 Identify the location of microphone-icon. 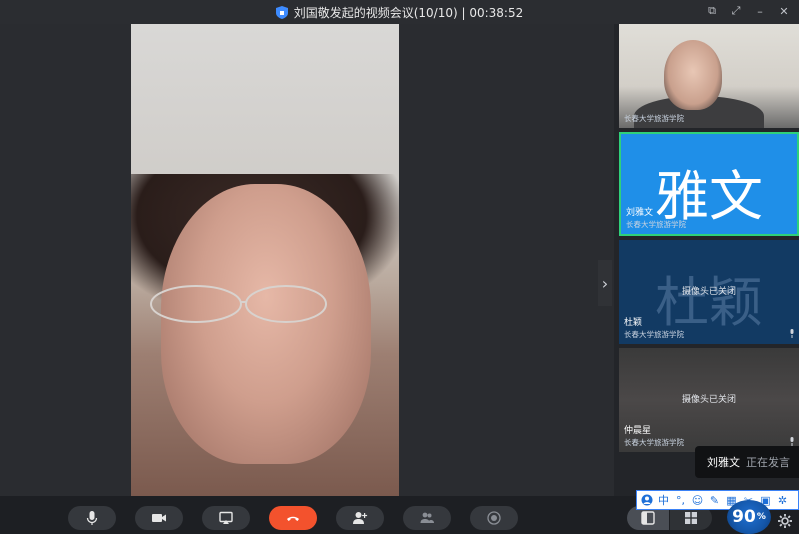
(92, 518).